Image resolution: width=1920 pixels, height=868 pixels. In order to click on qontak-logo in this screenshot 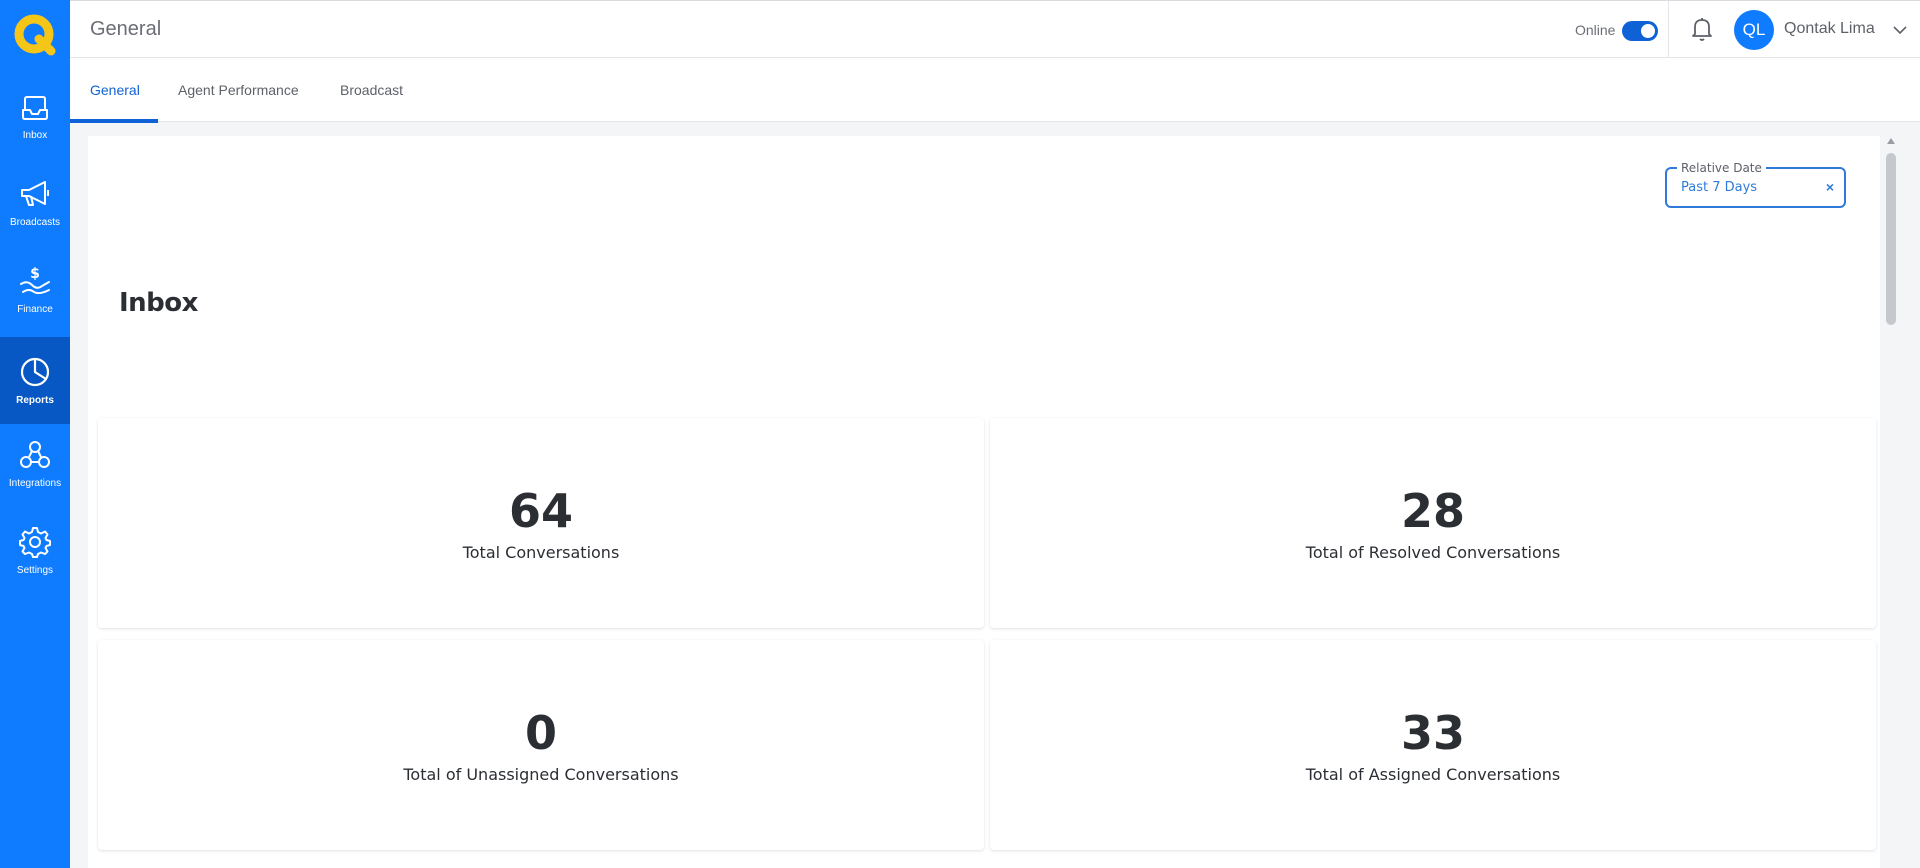, I will do `click(35, 35)`.